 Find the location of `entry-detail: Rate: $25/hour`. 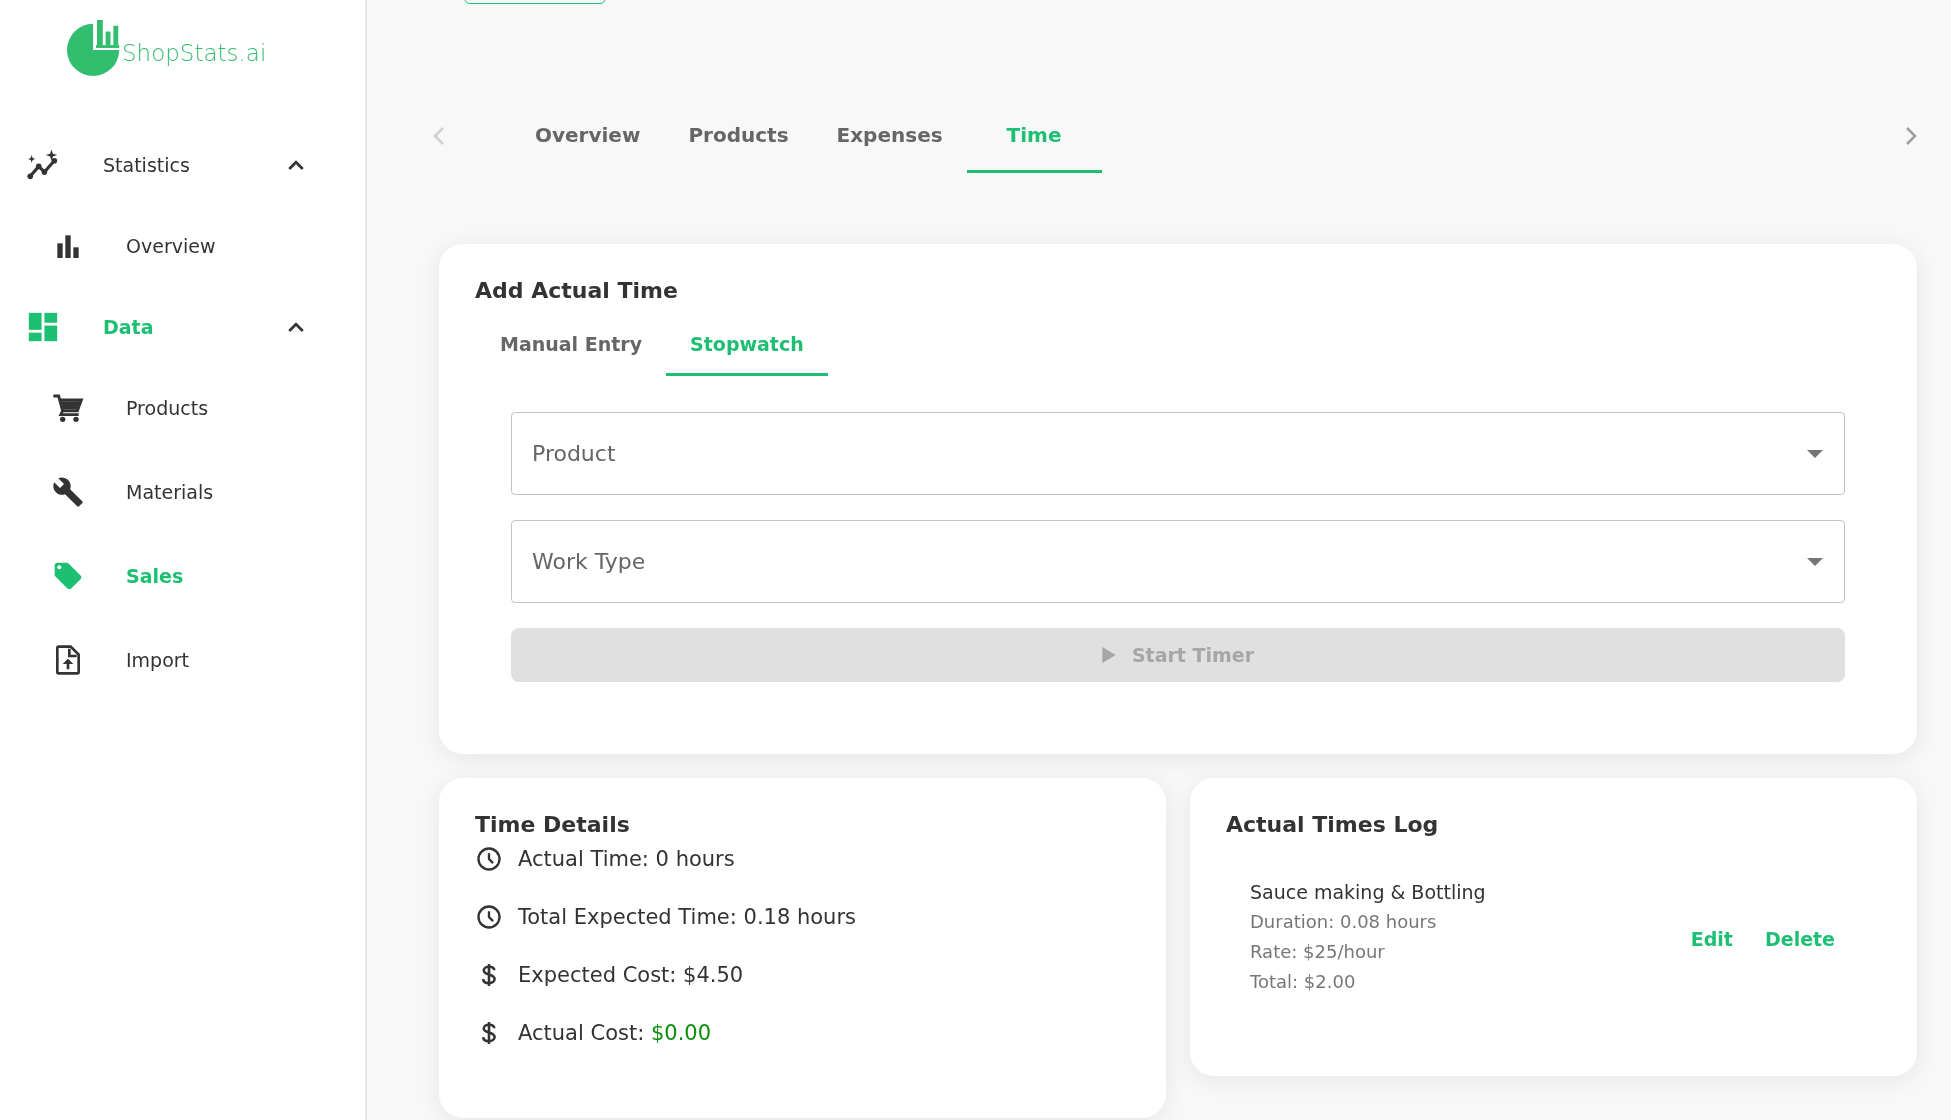

entry-detail: Rate: $25/hour is located at coordinates (1318, 952).